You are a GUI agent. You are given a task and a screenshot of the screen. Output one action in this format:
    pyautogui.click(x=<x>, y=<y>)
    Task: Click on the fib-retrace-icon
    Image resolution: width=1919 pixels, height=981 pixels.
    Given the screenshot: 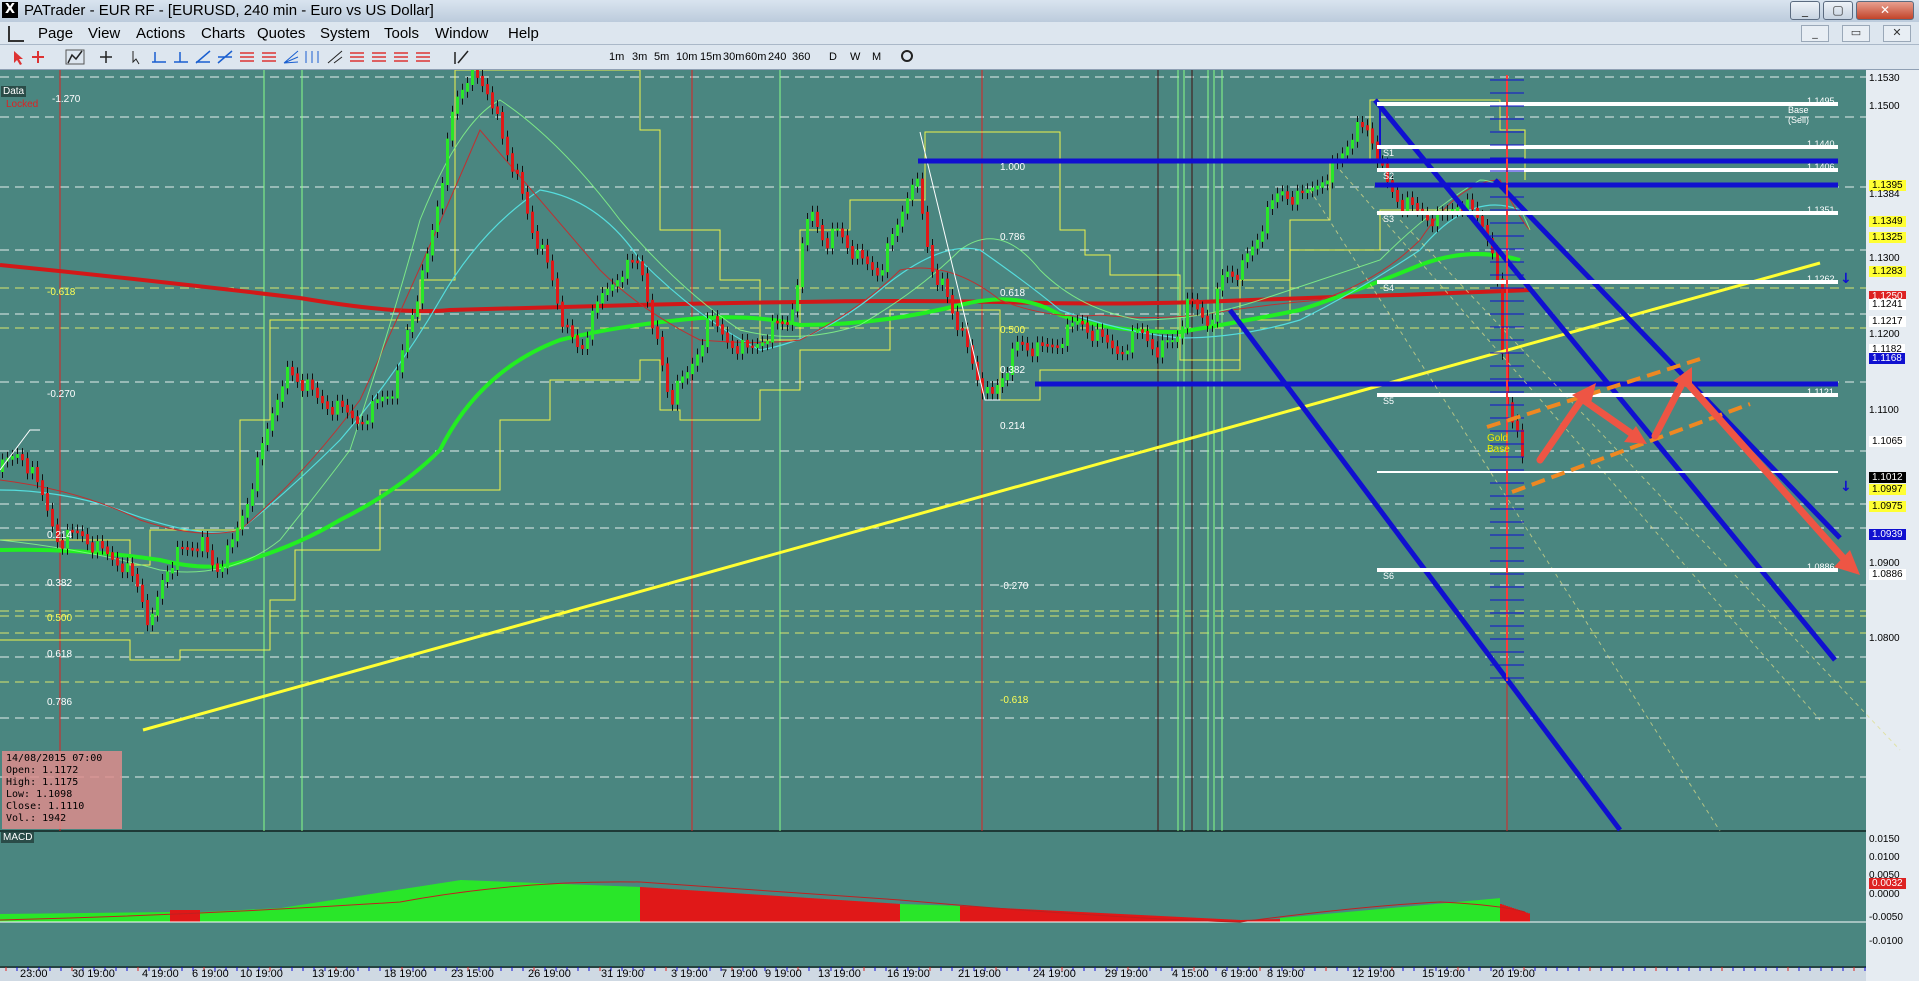 What is the action you would take?
    pyautogui.click(x=269, y=57)
    